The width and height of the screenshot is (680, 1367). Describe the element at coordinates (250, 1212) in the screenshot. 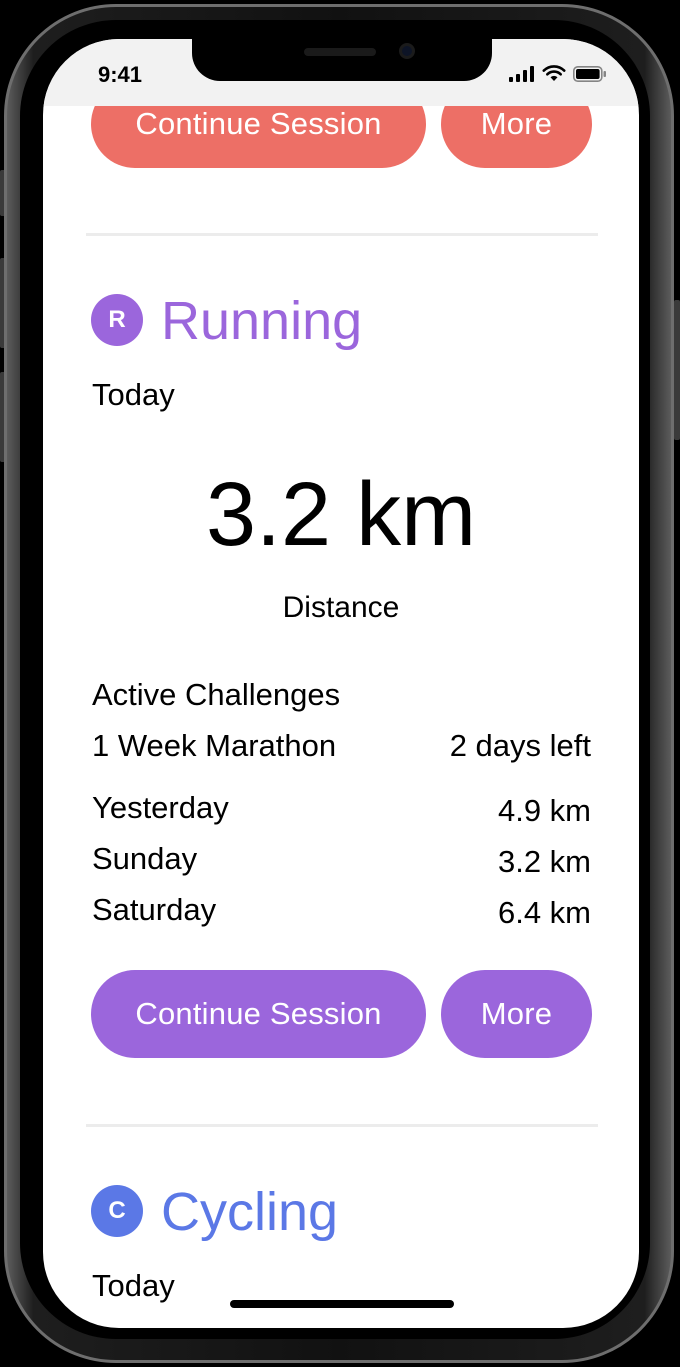

I see `cycling-title: Cycling` at that location.